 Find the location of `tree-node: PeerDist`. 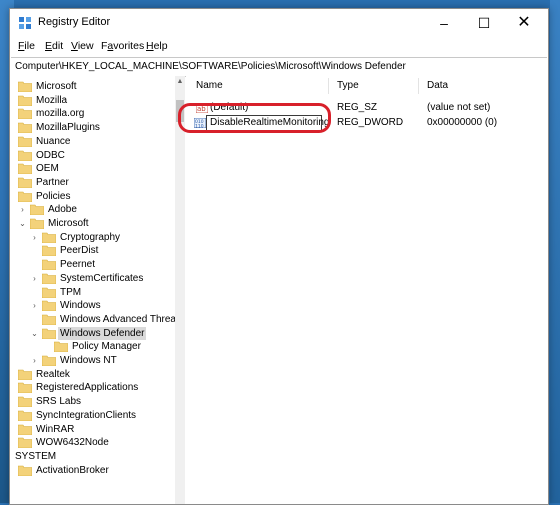

tree-node: PeerDist is located at coordinates (93, 250).